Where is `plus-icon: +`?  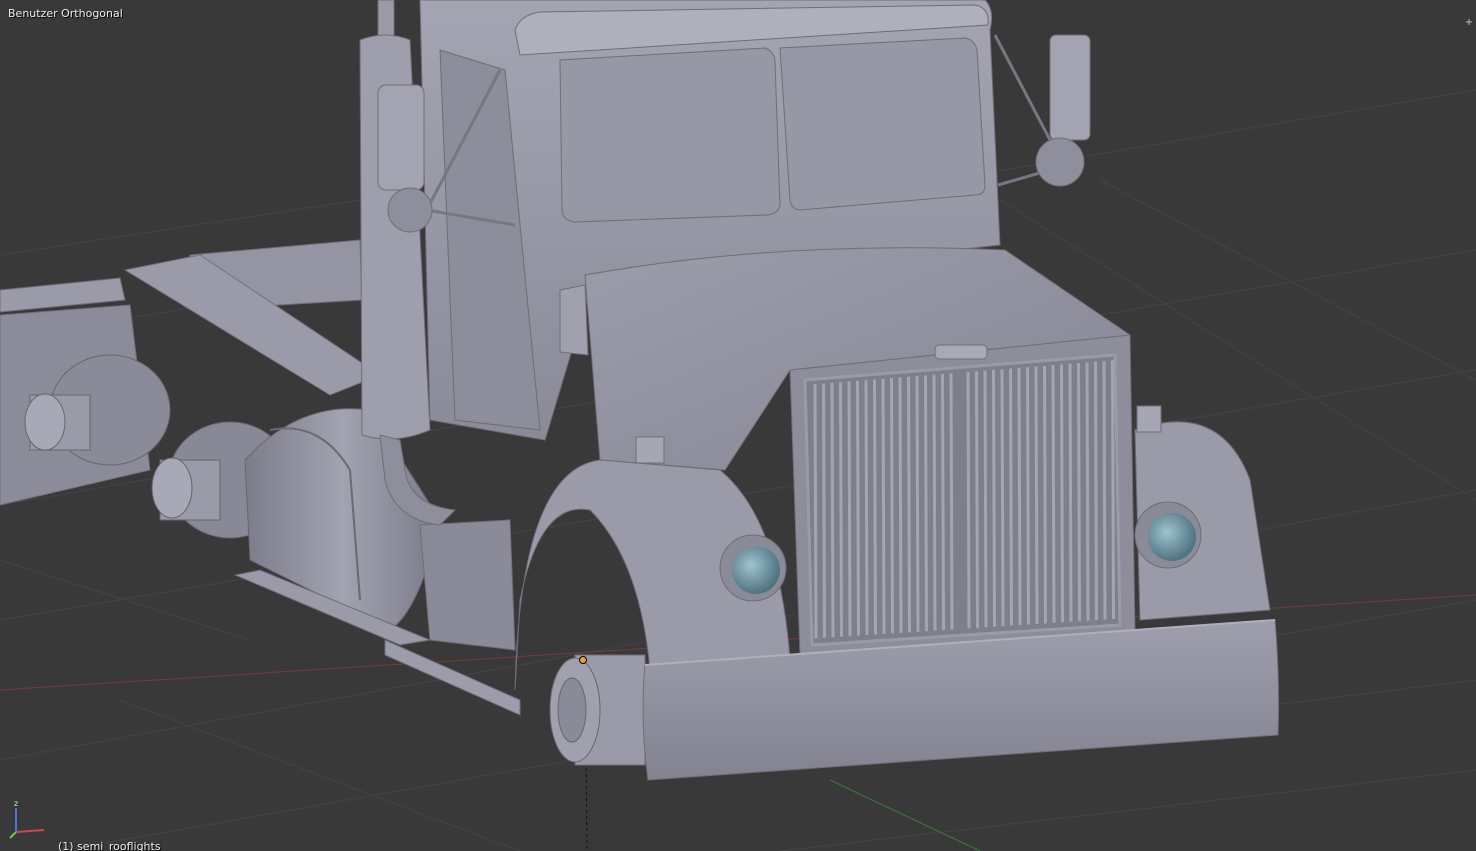
plus-icon: + is located at coordinates (1469, 23).